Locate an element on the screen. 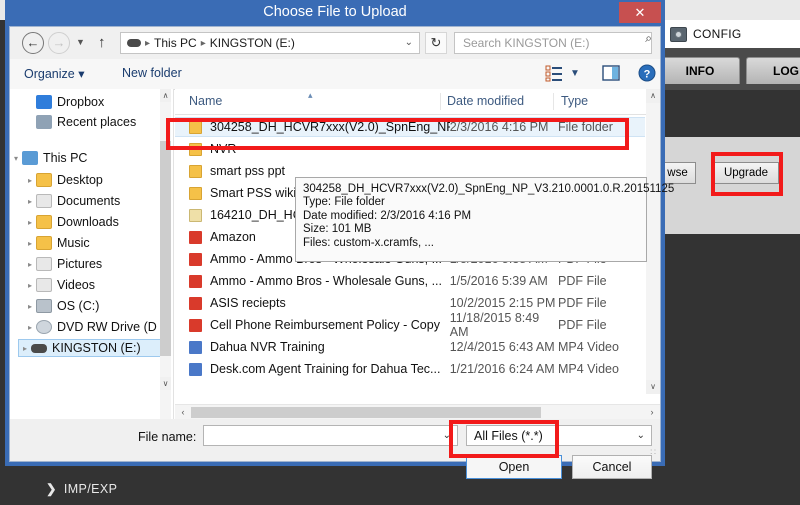 This screenshot has height=505, width=800. file-name: smart pss ppt is located at coordinates (248, 171).